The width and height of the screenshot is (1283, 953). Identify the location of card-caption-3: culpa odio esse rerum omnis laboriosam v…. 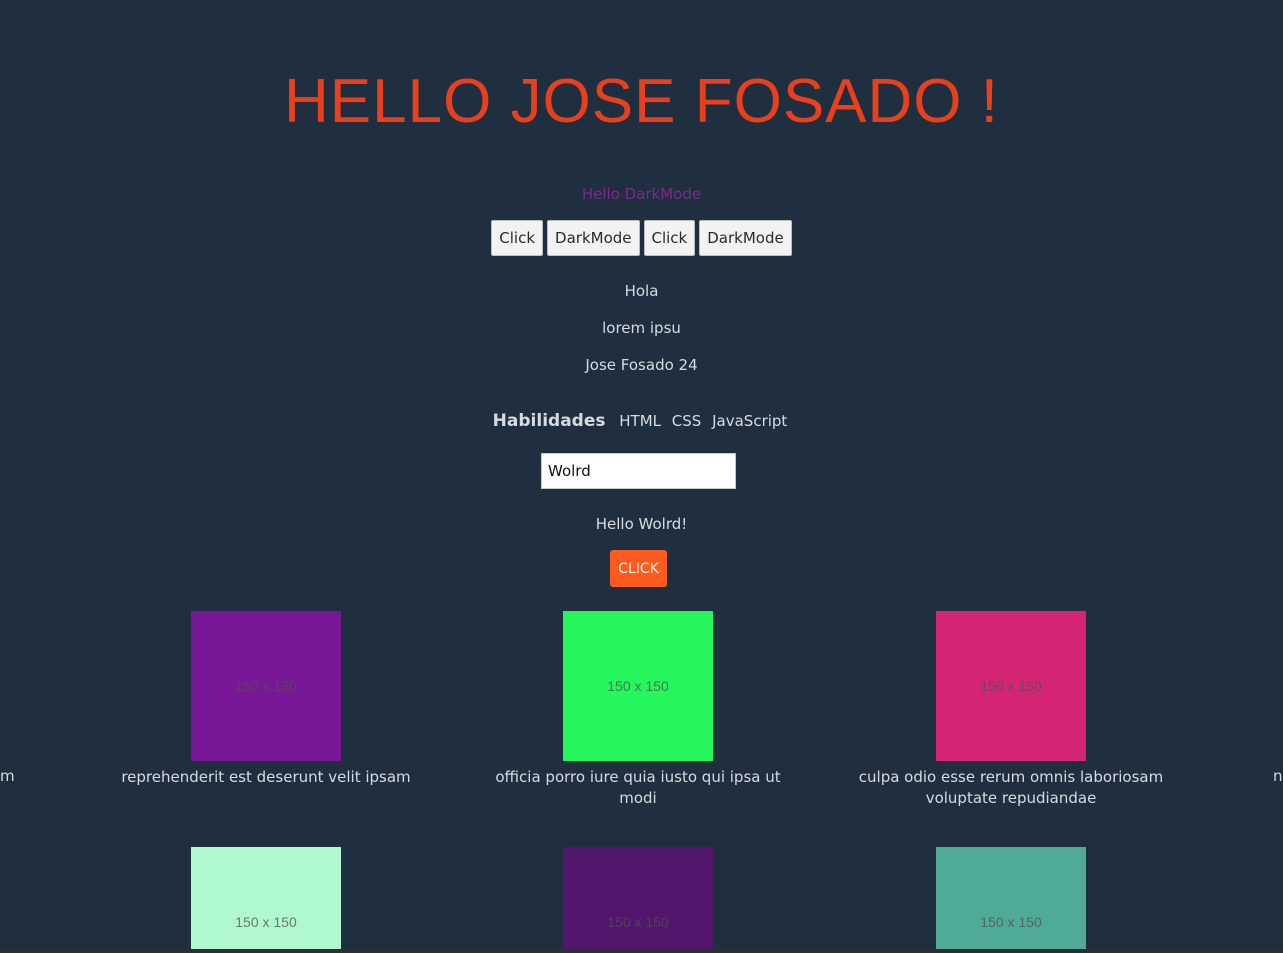
(1011, 787).